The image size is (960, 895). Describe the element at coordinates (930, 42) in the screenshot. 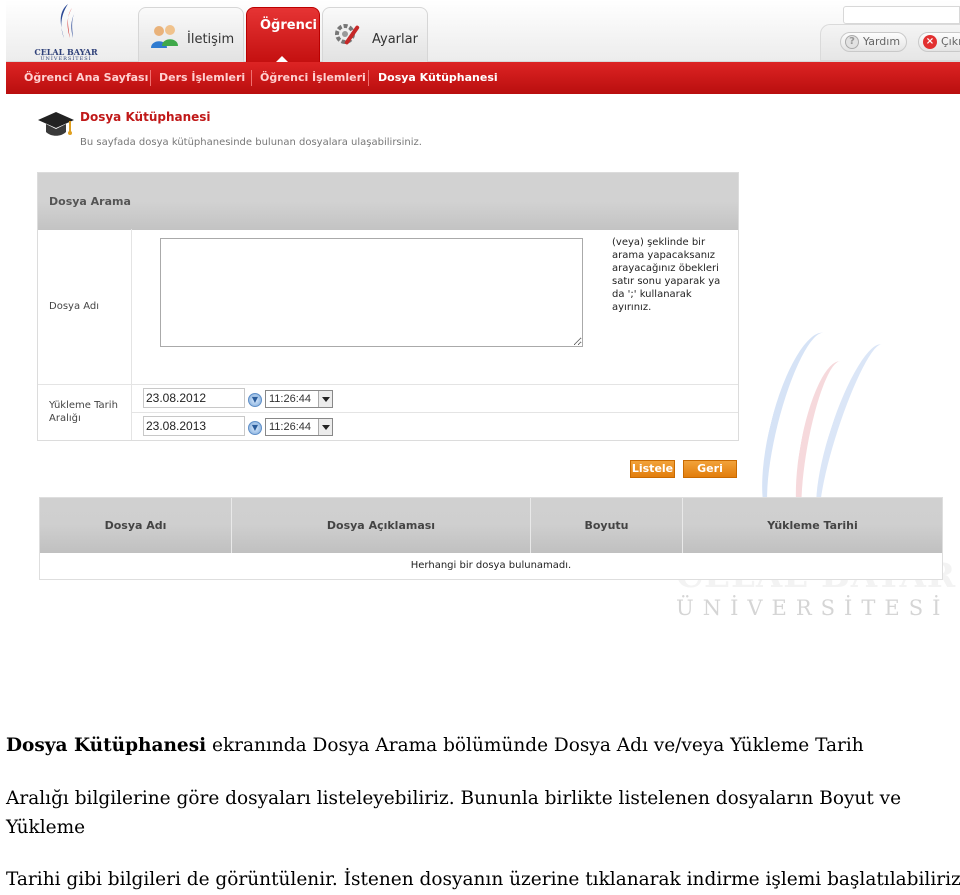

I see `close-icon: ×` at that location.